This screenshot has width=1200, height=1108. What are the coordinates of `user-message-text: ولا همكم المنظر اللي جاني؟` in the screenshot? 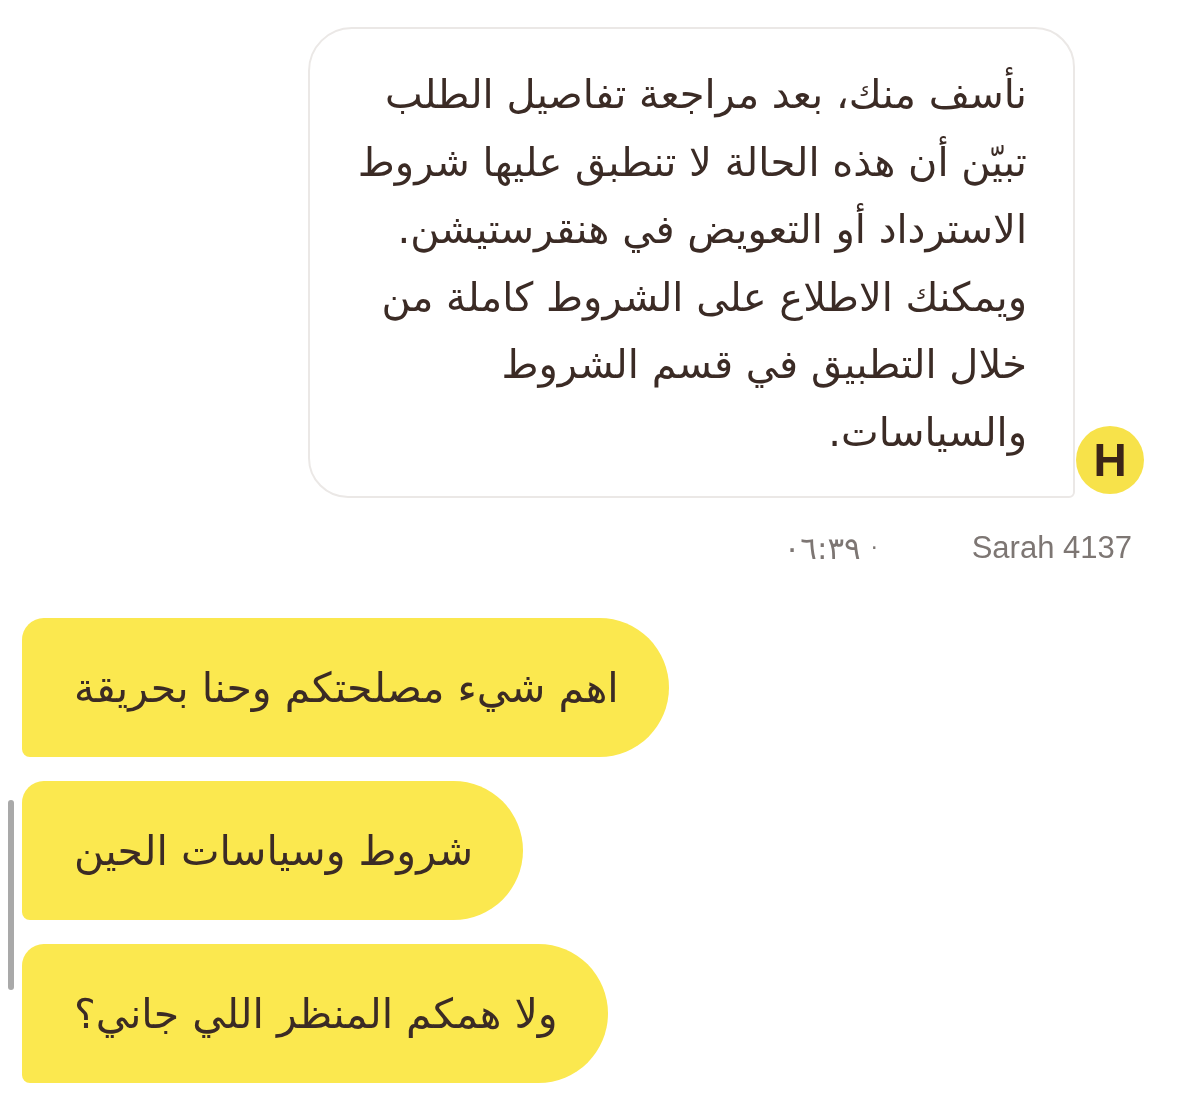 It's located at (316, 1014).